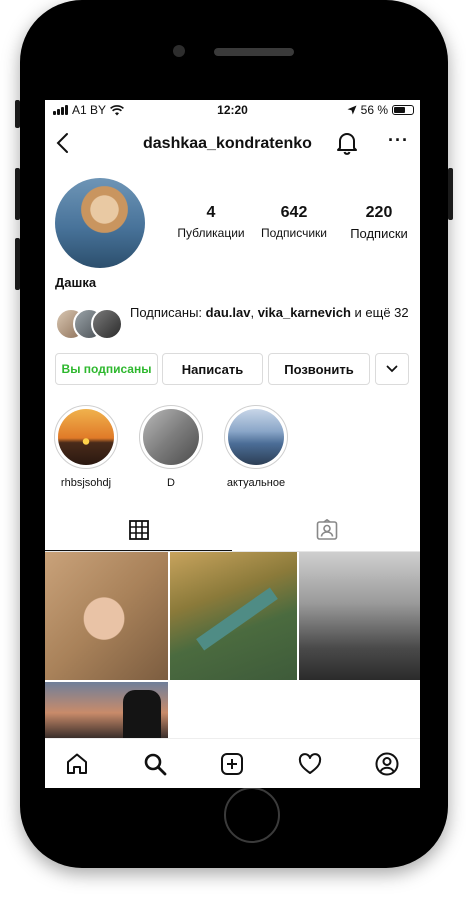  Describe the element at coordinates (211, 233) in the screenshot. I see `posts-label: Публикации` at that location.